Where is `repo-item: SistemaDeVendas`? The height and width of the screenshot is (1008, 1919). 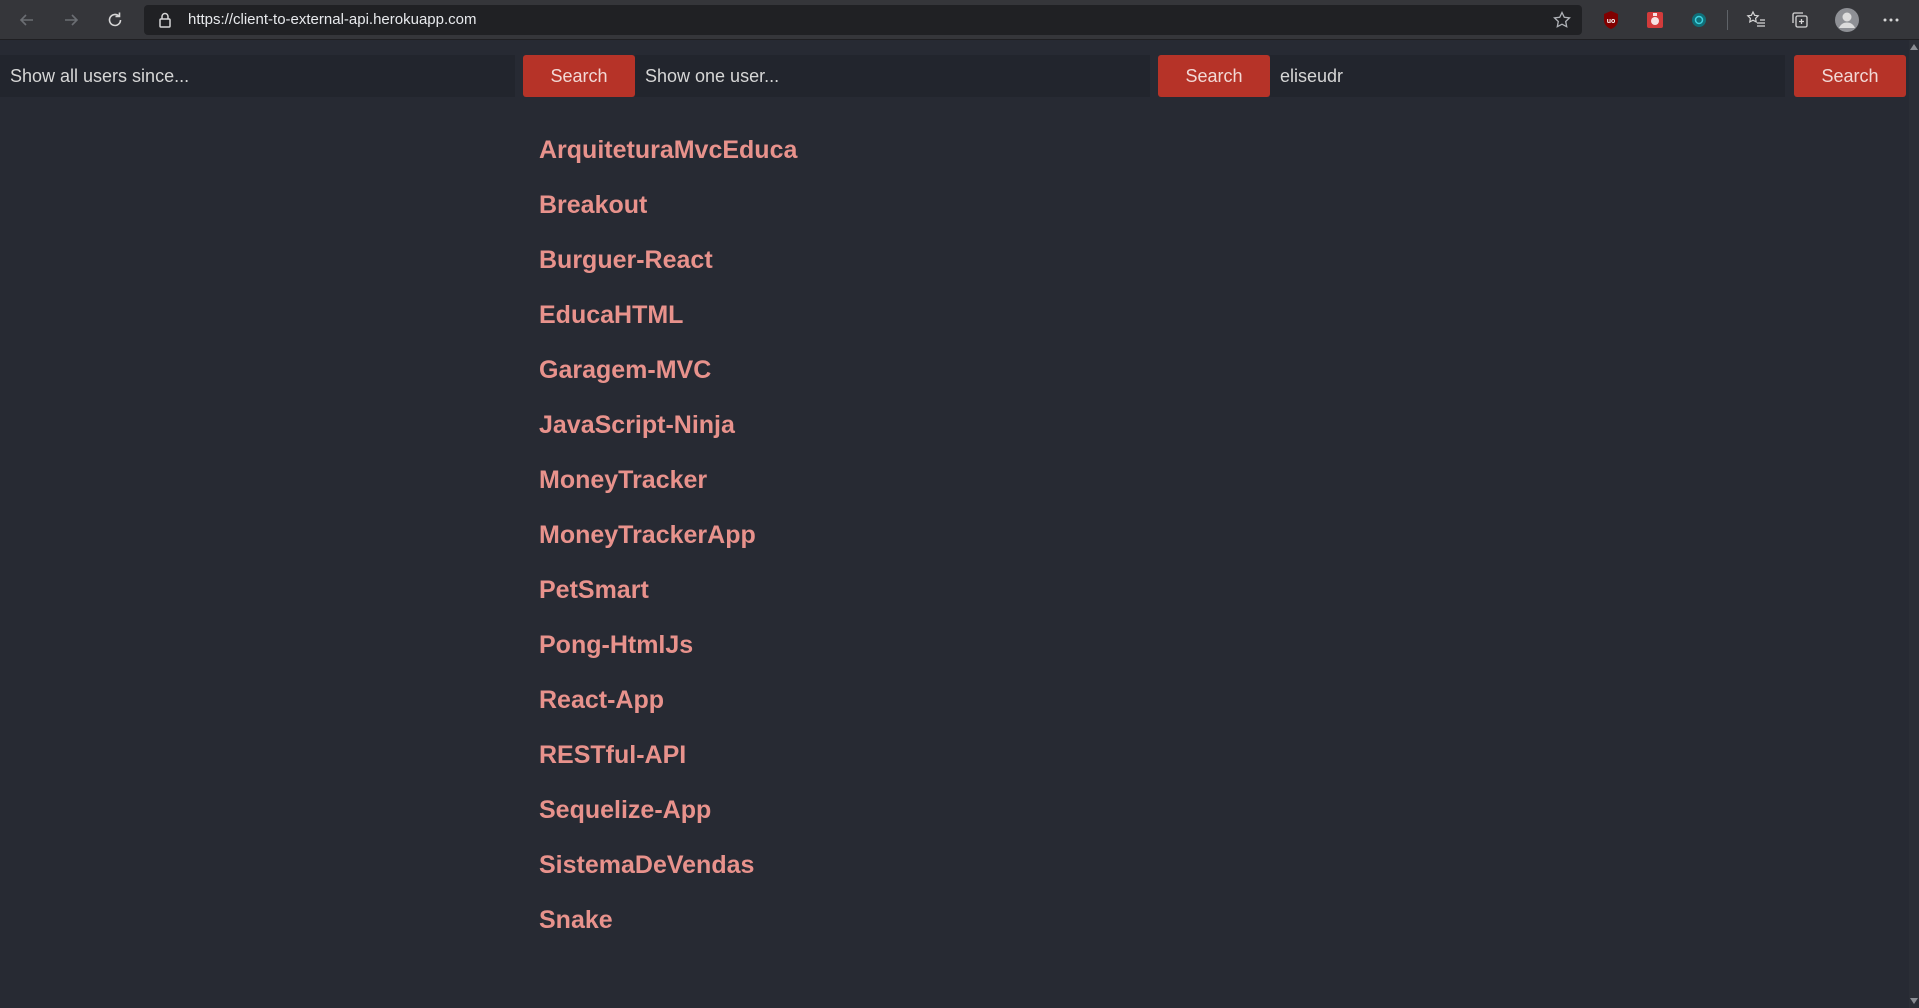
repo-item: SistemaDeVendas is located at coordinates (668, 865).